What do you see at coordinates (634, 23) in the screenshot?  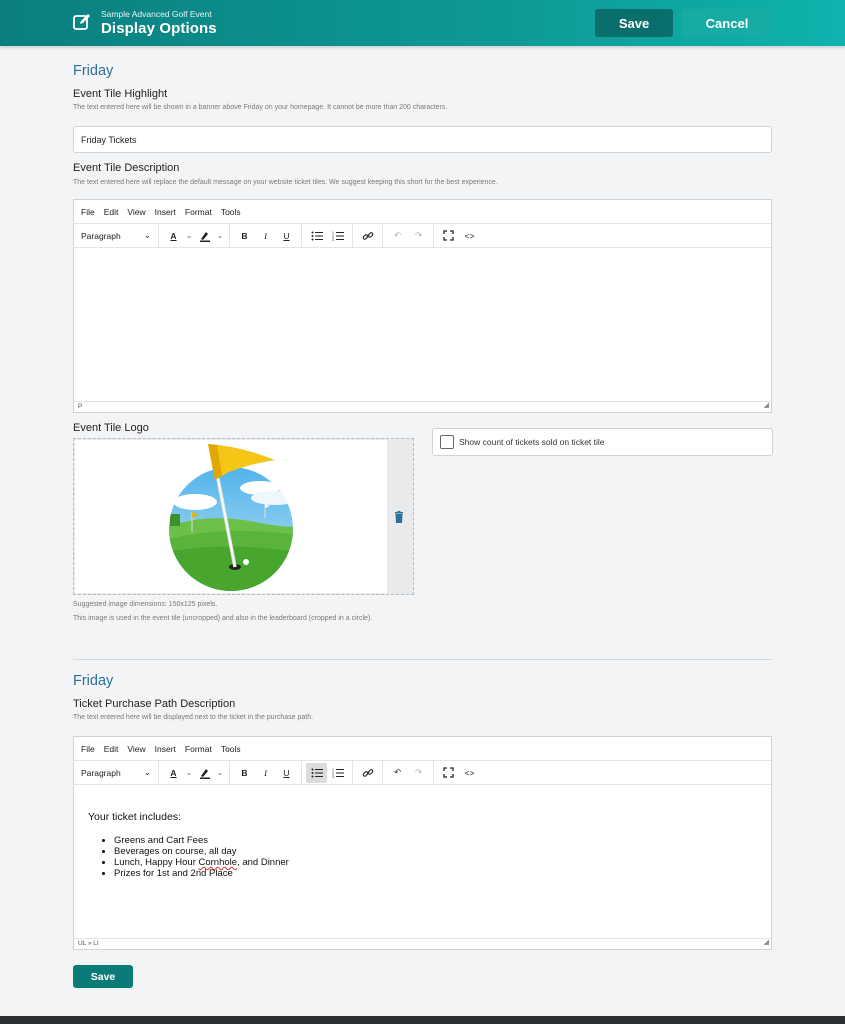 I see `save-button: Save` at bounding box center [634, 23].